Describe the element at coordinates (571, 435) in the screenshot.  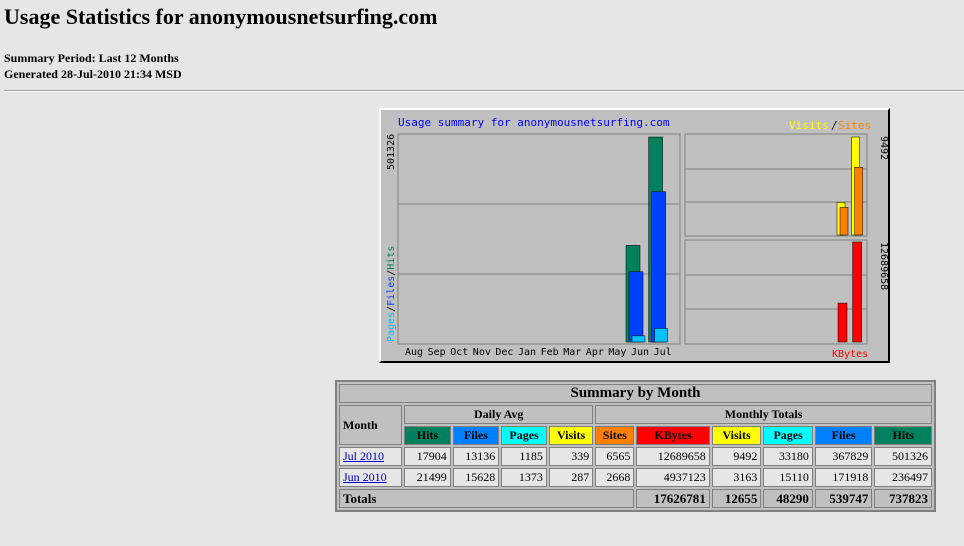
I see `col-daily-visits: Visits` at that location.